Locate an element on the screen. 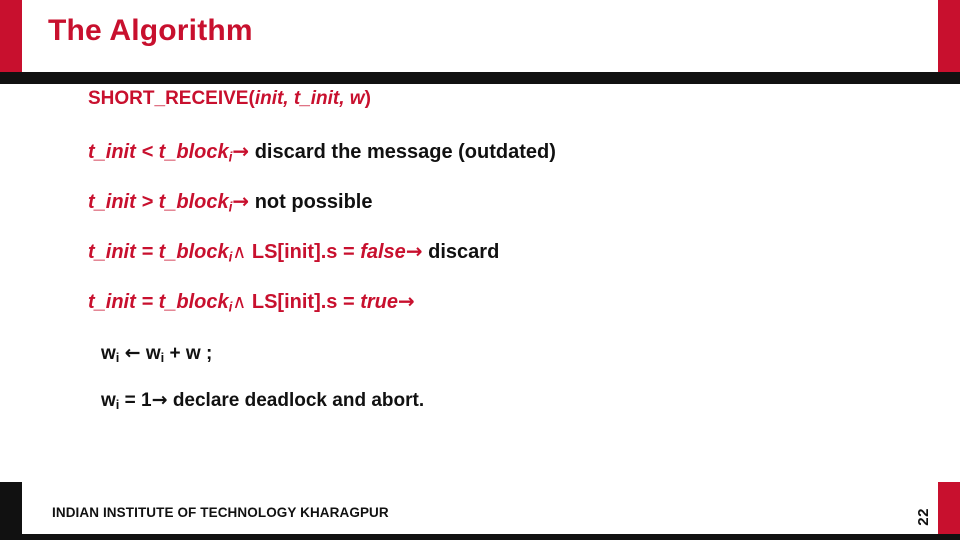  line-6-arrow-icon: → is located at coordinates (159, 400).